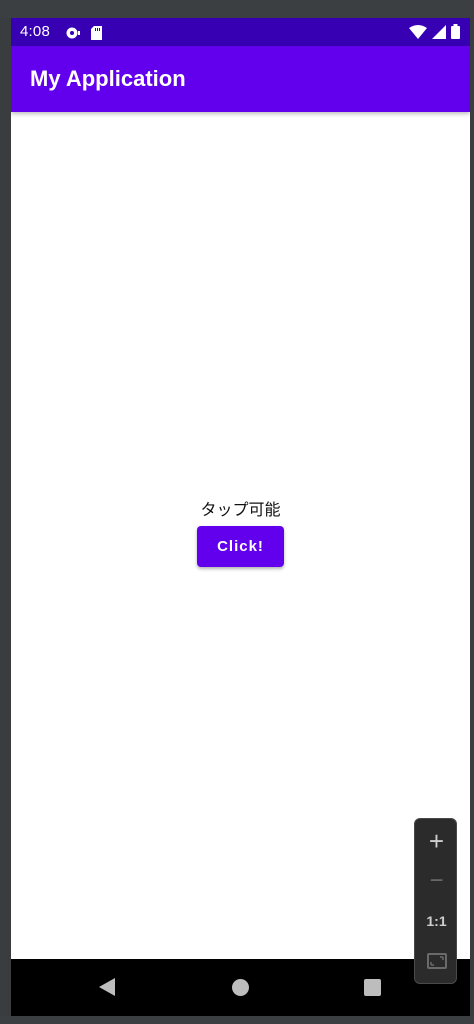  I want to click on cell-signal-icon, so click(439, 33).